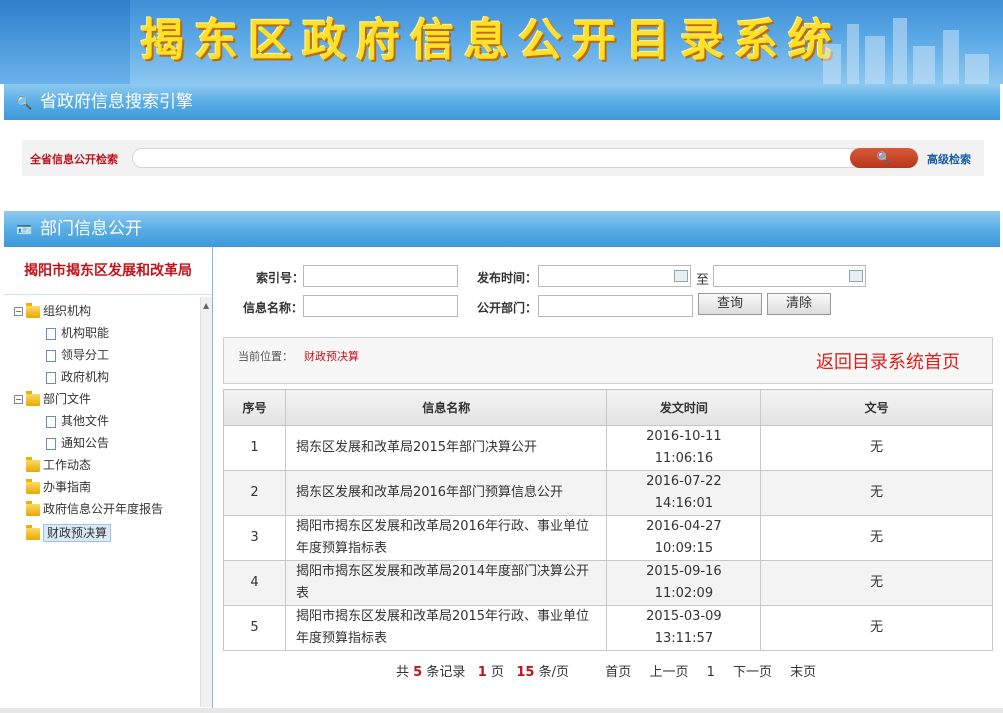 Image resolution: width=1003 pixels, height=713 pixels. Describe the element at coordinates (254, 538) in the screenshot. I see `cell-no: 3` at that location.